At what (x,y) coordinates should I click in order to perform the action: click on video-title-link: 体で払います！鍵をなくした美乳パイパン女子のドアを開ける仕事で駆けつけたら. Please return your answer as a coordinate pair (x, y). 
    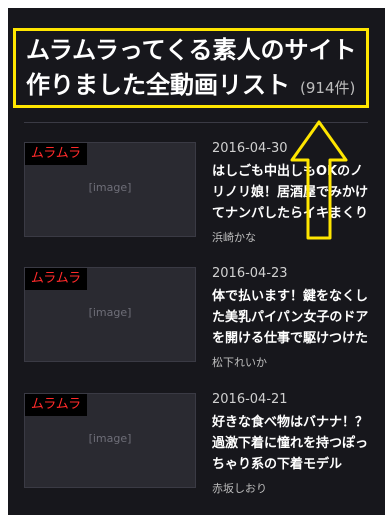
    Looking at the image, I should click on (292, 317).